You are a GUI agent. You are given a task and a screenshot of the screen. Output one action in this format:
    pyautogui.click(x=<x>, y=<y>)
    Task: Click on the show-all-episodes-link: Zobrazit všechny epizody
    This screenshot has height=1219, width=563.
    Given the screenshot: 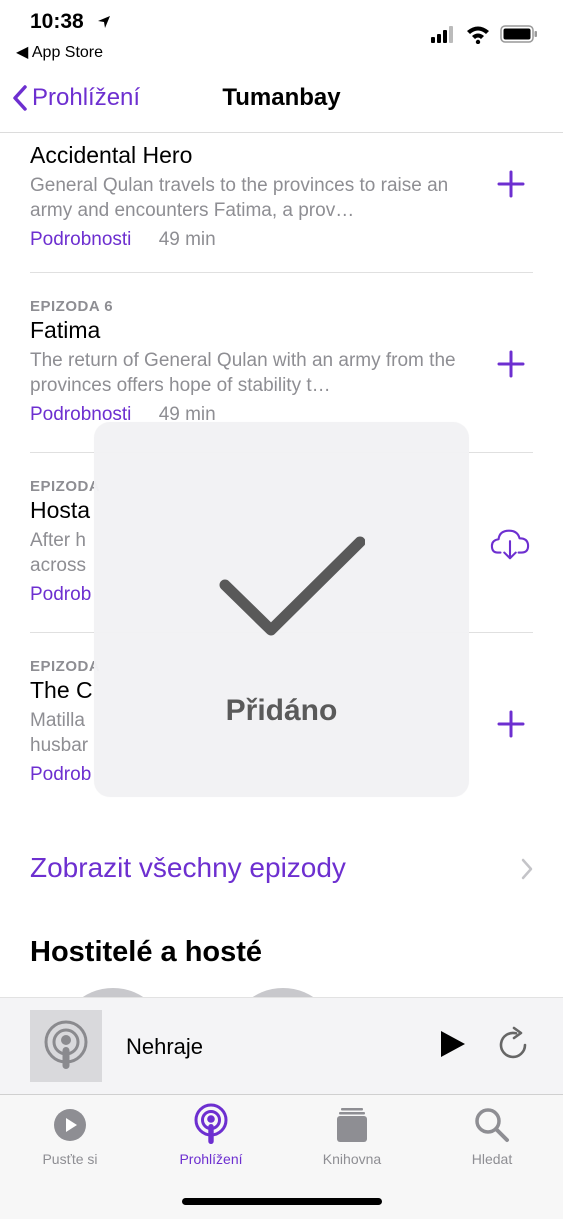 What is the action you would take?
    pyautogui.click(x=281, y=868)
    